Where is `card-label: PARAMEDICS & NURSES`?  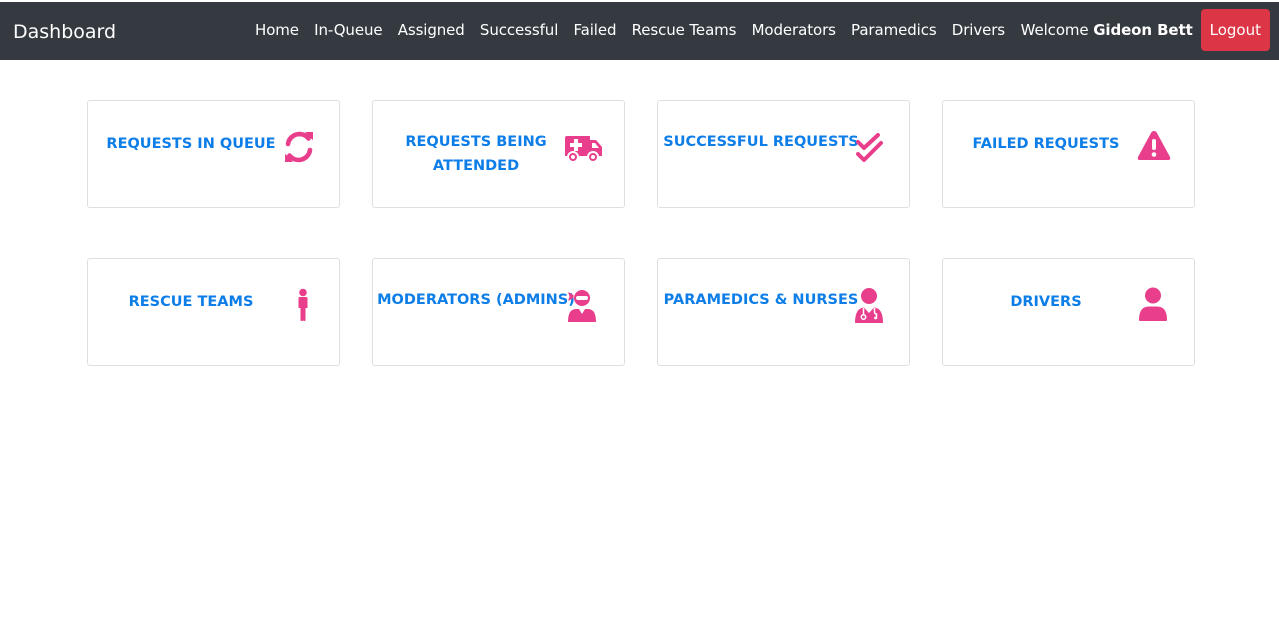 card-label: PARAMEDICS & NURSES is located at coordinates (761, 300).